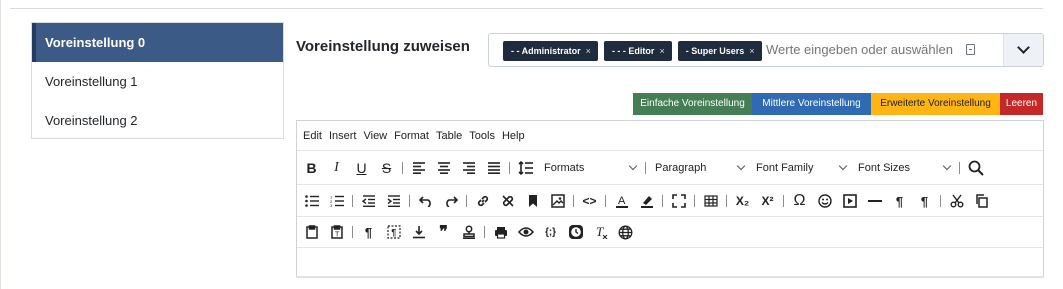 This screenshot has width=1063, height=289. I want to click on paste-icon, so click(311, 232).